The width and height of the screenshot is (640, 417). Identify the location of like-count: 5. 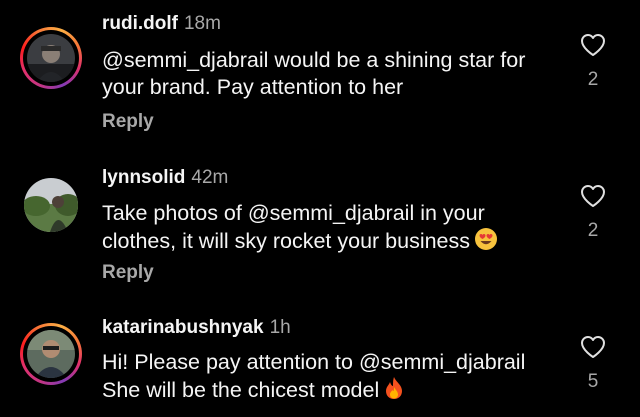
(593, 381).